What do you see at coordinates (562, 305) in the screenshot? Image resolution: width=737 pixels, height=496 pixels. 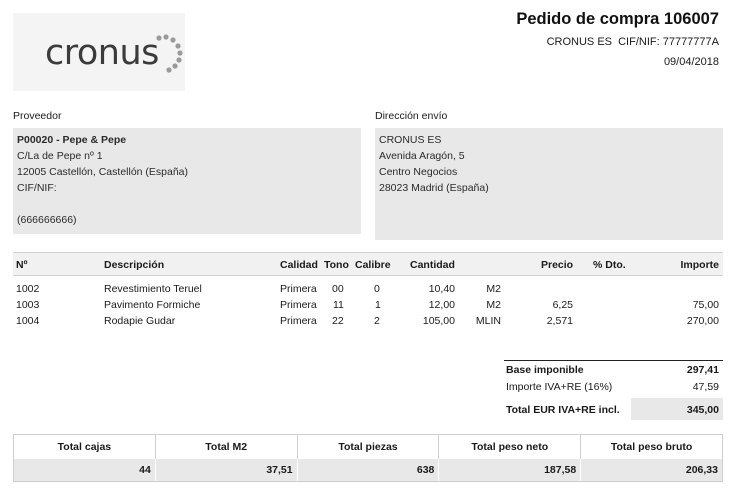 I see `row-price: 6,25` at bounding box center [562, 305].